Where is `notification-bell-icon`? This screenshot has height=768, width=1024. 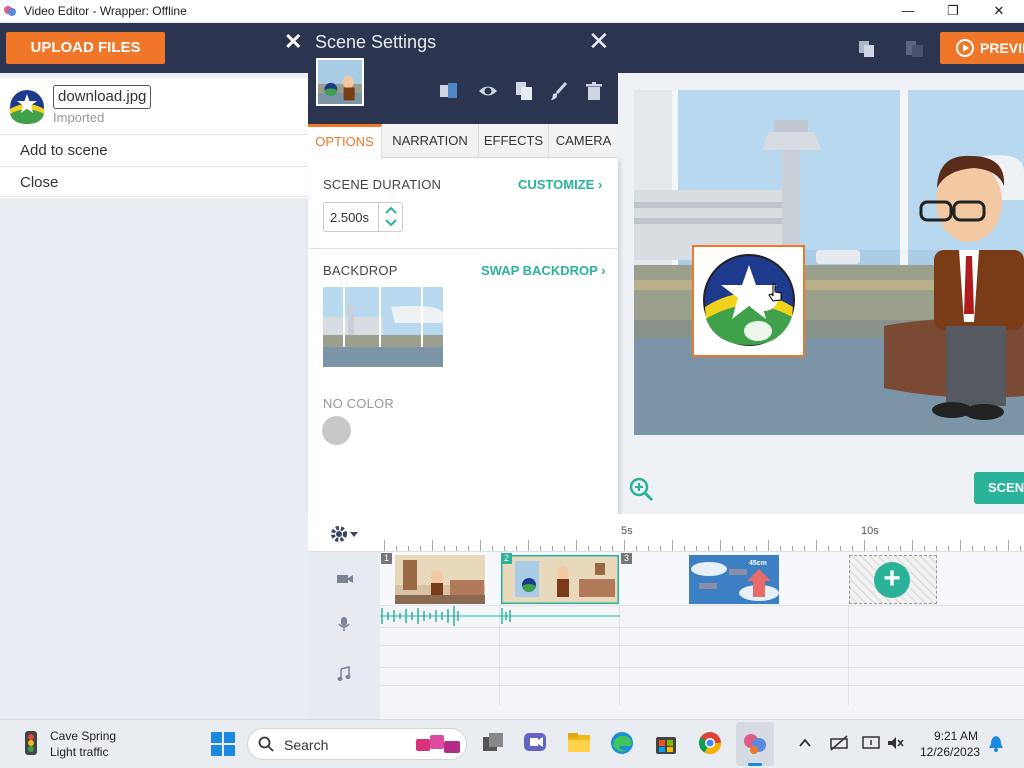
notification-bell-icon is located at coordinates (996, 744).